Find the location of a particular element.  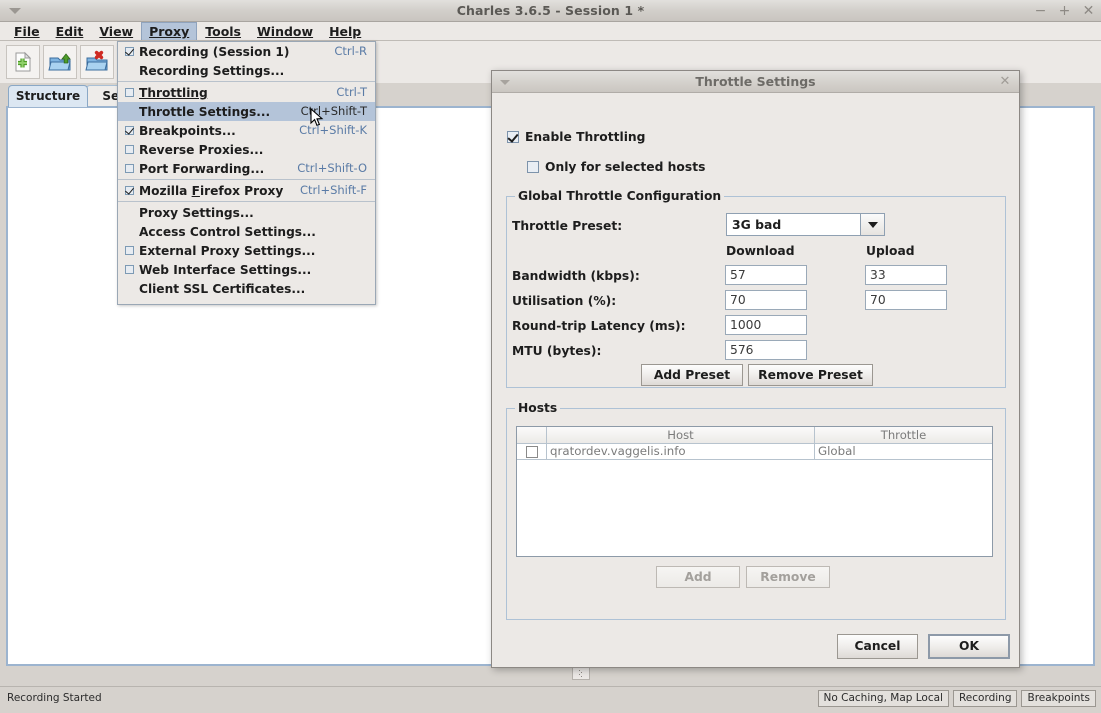

table-row: qratordev.vaggelis.info Global is located at coordinates (754, 452).